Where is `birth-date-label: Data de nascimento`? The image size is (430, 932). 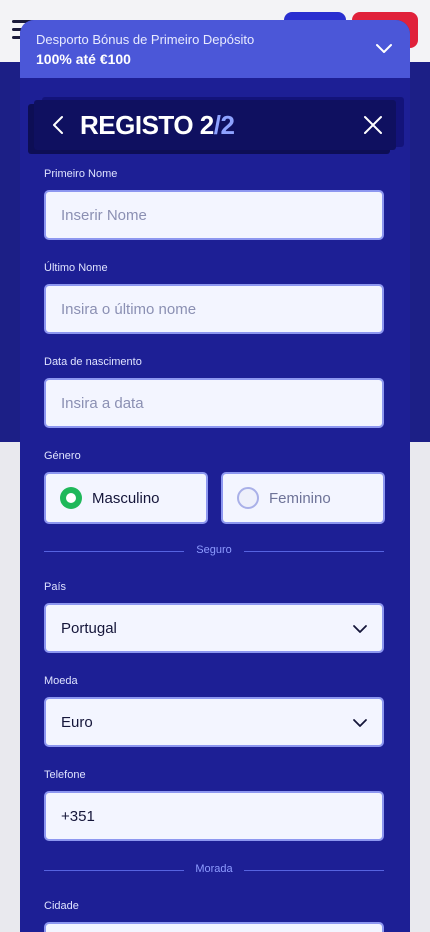 birth-date-label: Data de nascimento is located at coordinates (93, 362).